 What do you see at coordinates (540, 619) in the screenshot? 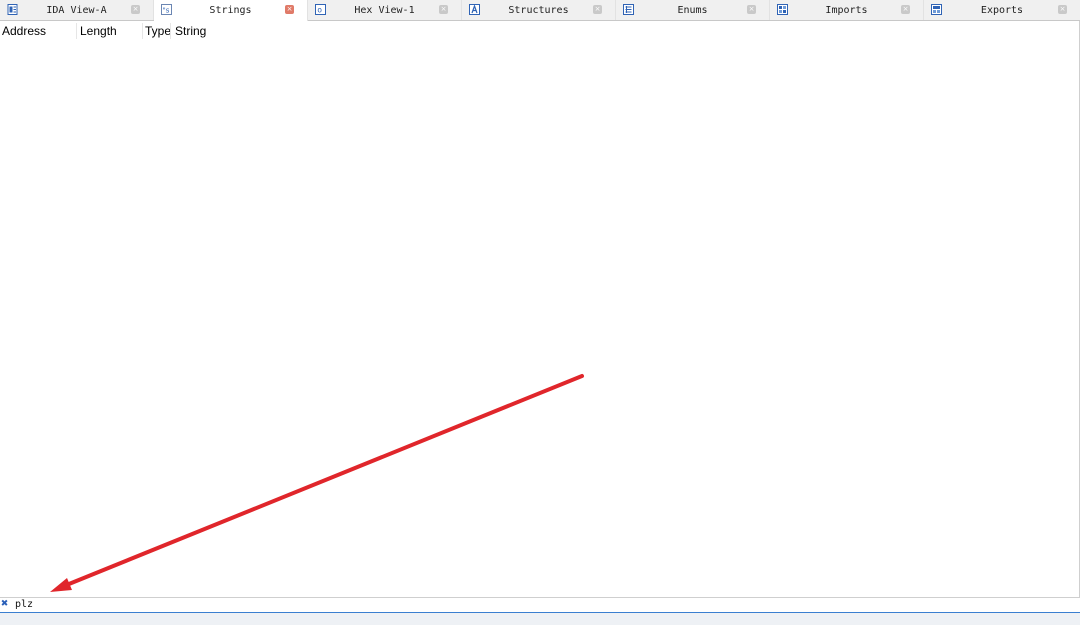
I see `status-bar` at bounding box center [540, 619].